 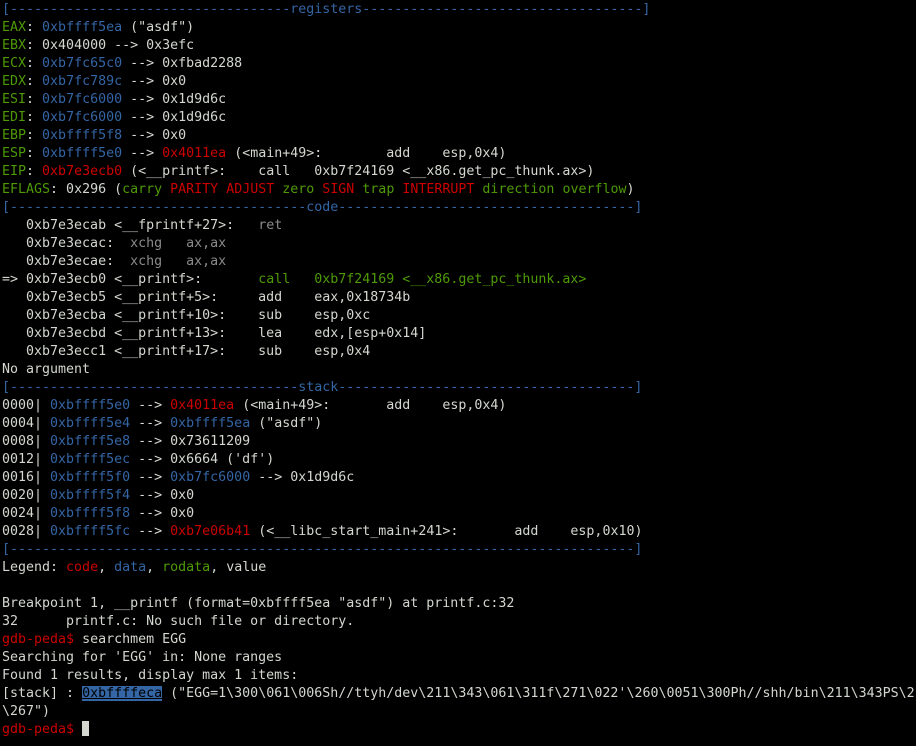 I want to click on terminal-line: 0008| 0xbffff5e8 --> 0x73611209, so click(x=459, y=442).